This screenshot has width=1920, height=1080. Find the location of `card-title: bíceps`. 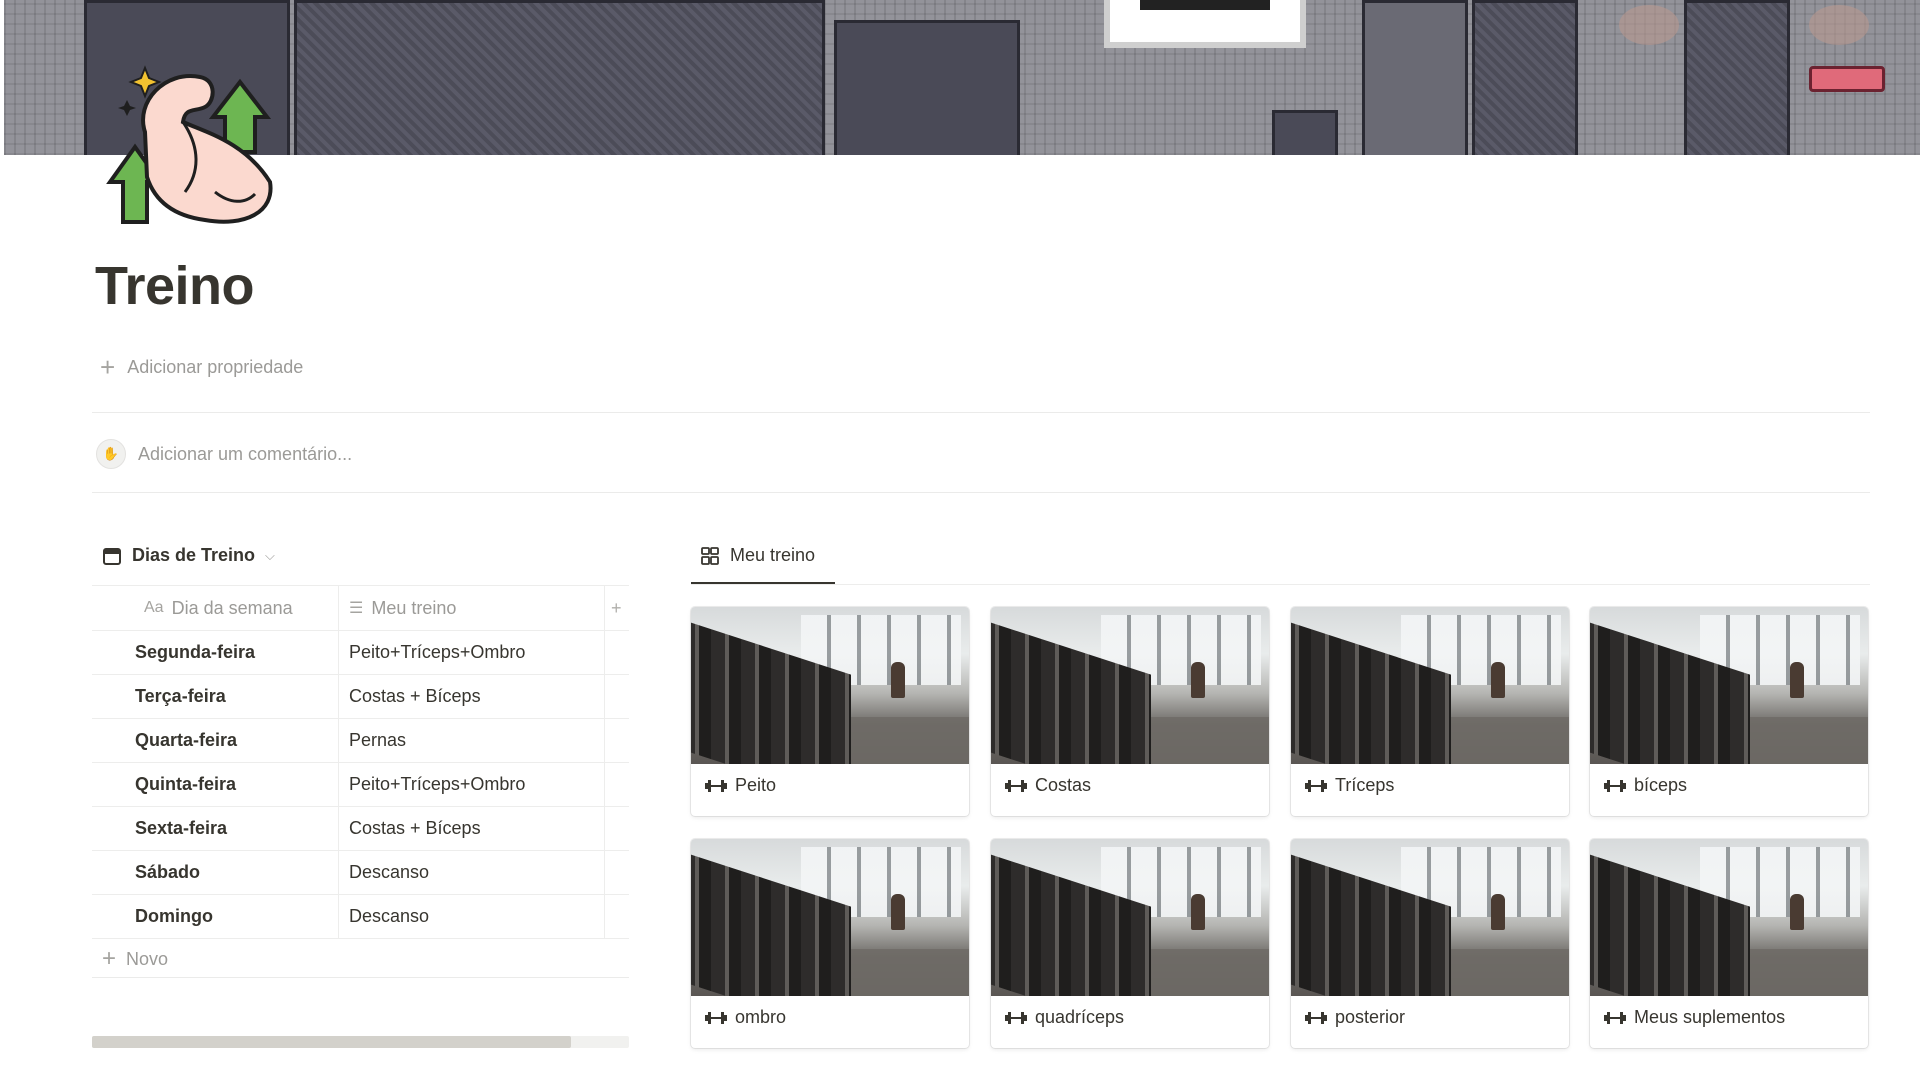

card-title: bíceps is located at coordinates (1645, 785).